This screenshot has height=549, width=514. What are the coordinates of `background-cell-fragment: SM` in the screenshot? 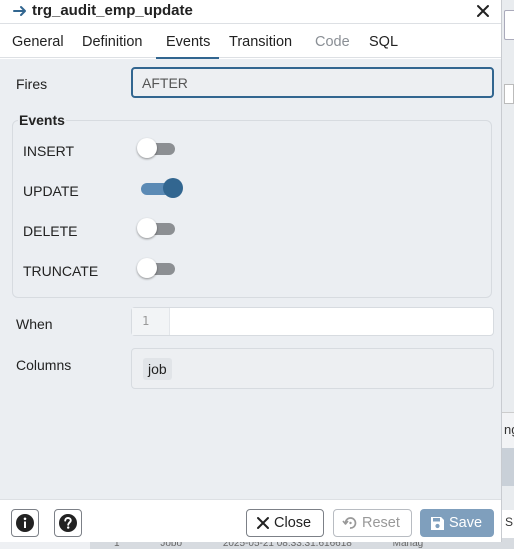 It's located at (509, 522).